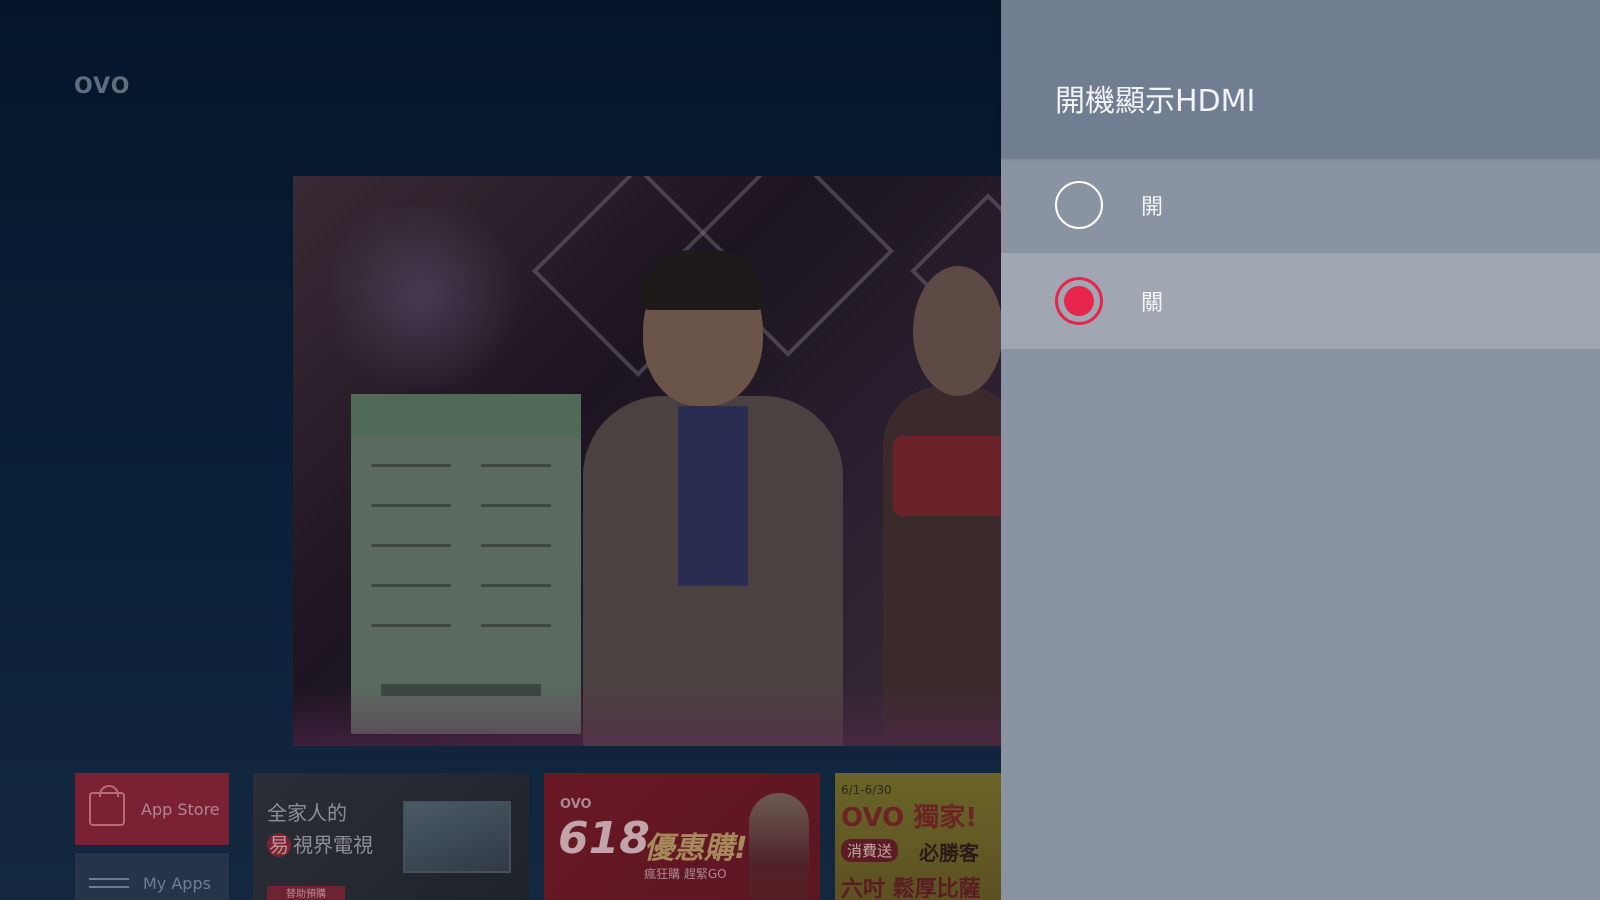  What do you see at coordinates (942, 506) in the screenshot?
I see `guest-figure` at bounding box center [942, 506].